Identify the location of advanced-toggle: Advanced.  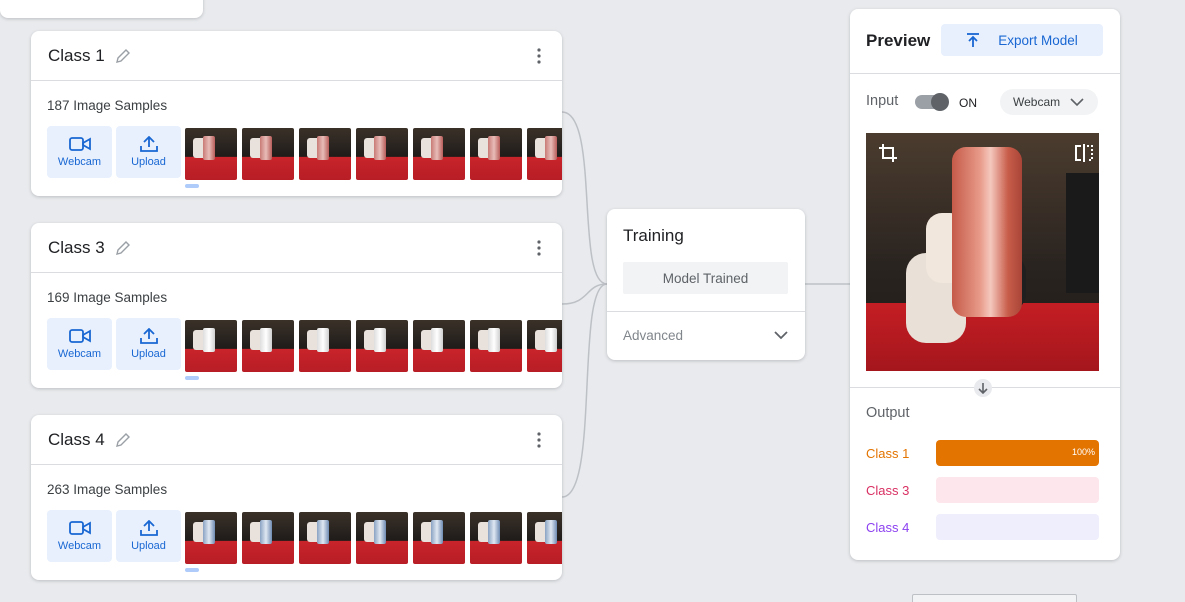
(653, 335).